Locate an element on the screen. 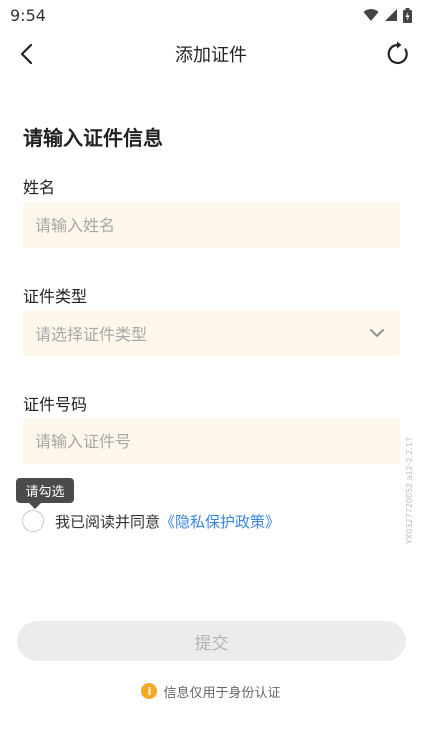  wifi-icon is located at coordinates (371, 15).